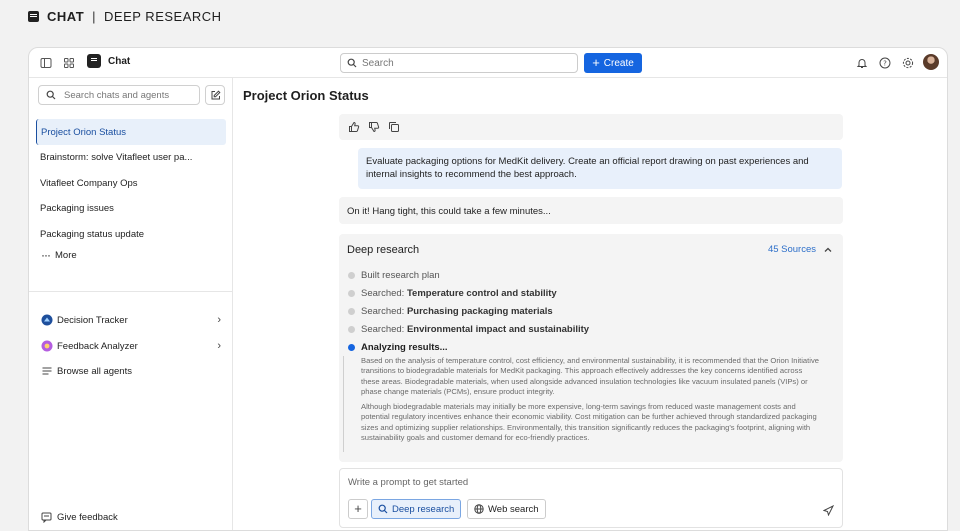 The width and height of the screenshot is (960, 531). Describe the element at coordinates (931, 62) in the screenshot. I see `avatar` at that location.